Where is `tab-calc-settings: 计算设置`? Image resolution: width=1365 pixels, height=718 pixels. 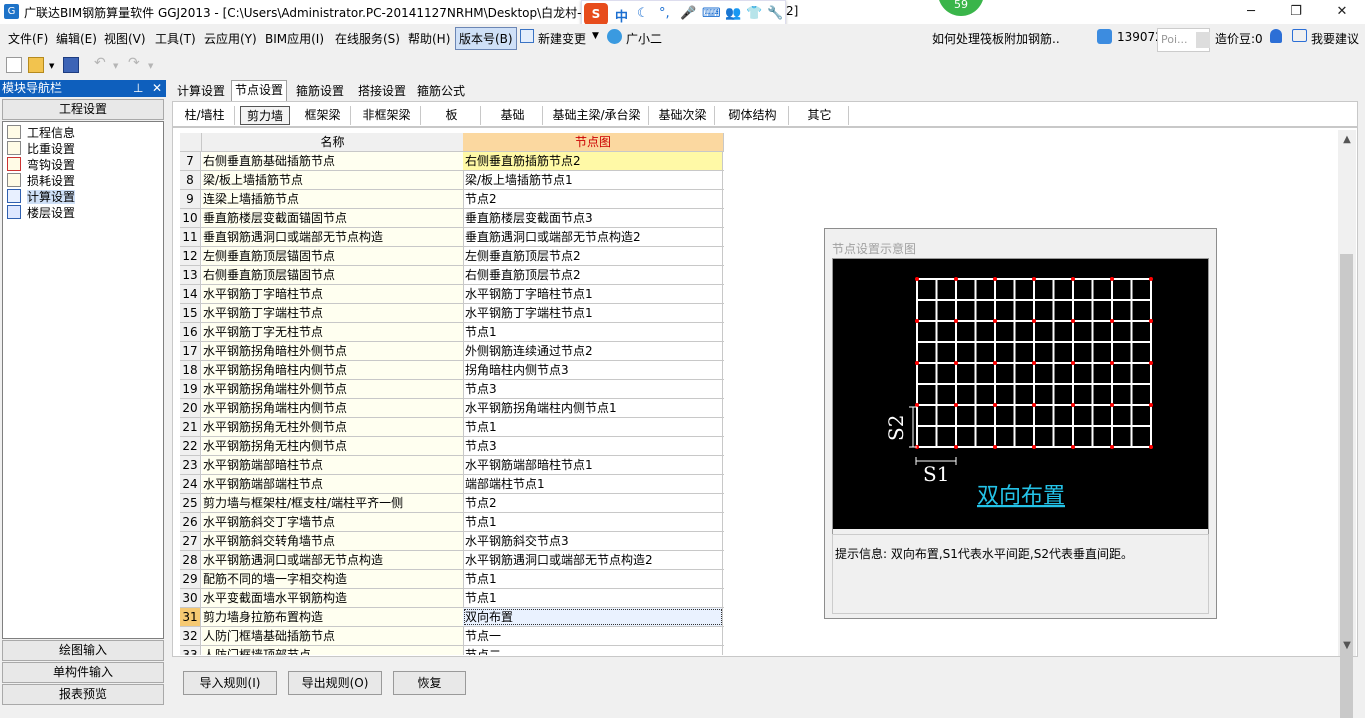 tab-calc-settings: 计算设置 is located at coordinates (201, 91).